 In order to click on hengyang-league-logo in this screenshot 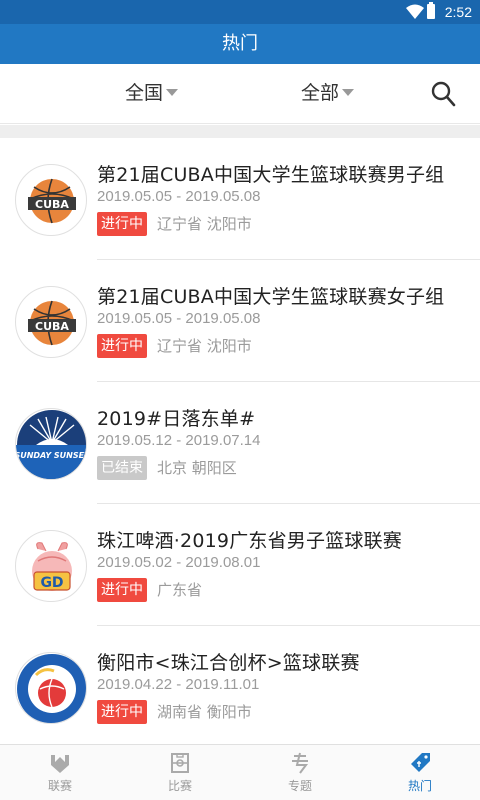, I will do `click(51, 688)`.